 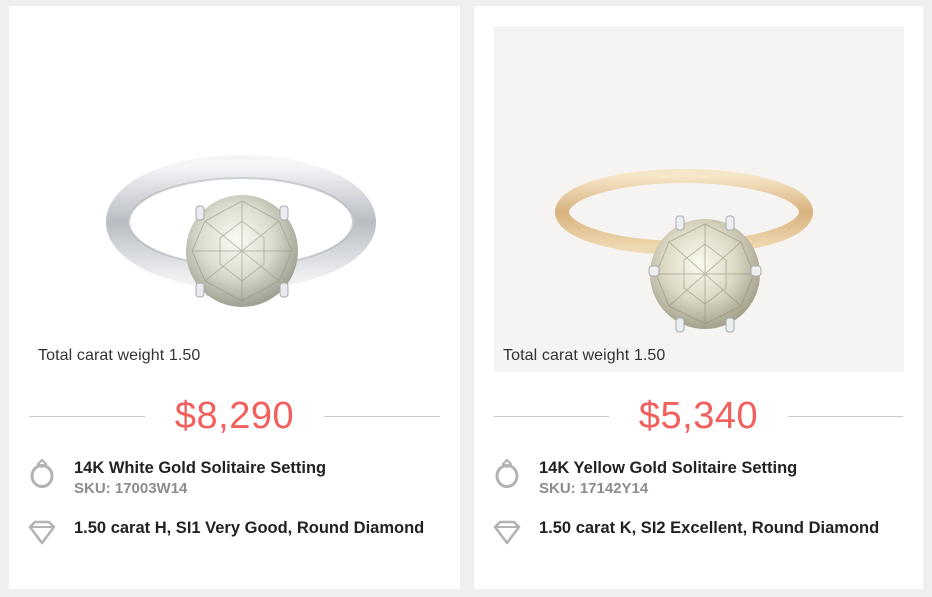 I want to click on price-row: $5,340, so click(x=699, y=416).